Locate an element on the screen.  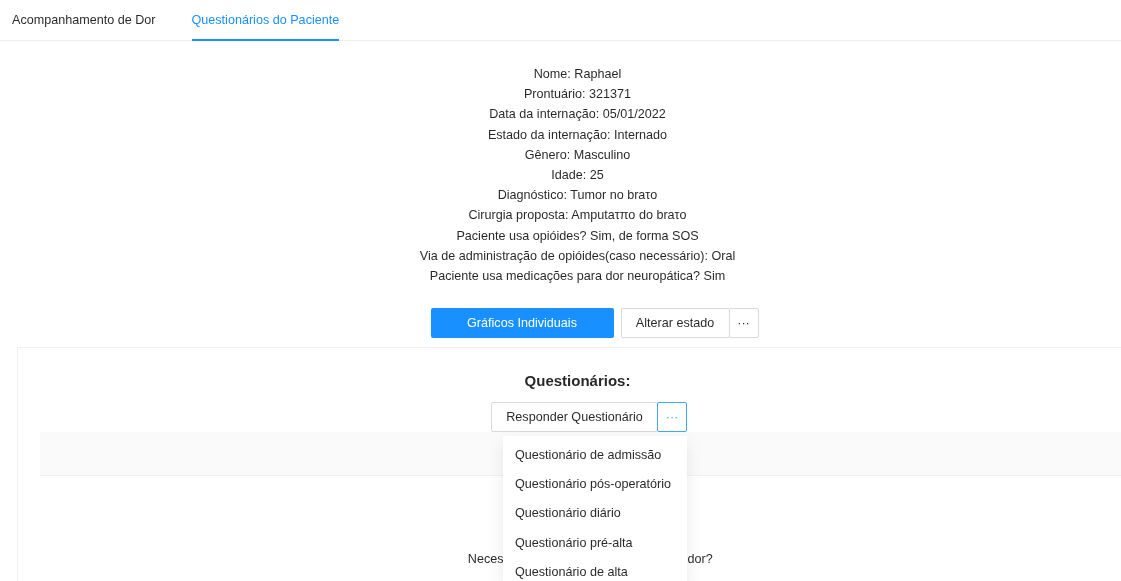
section-title: Questionários: is located at coordinates (577, 382).